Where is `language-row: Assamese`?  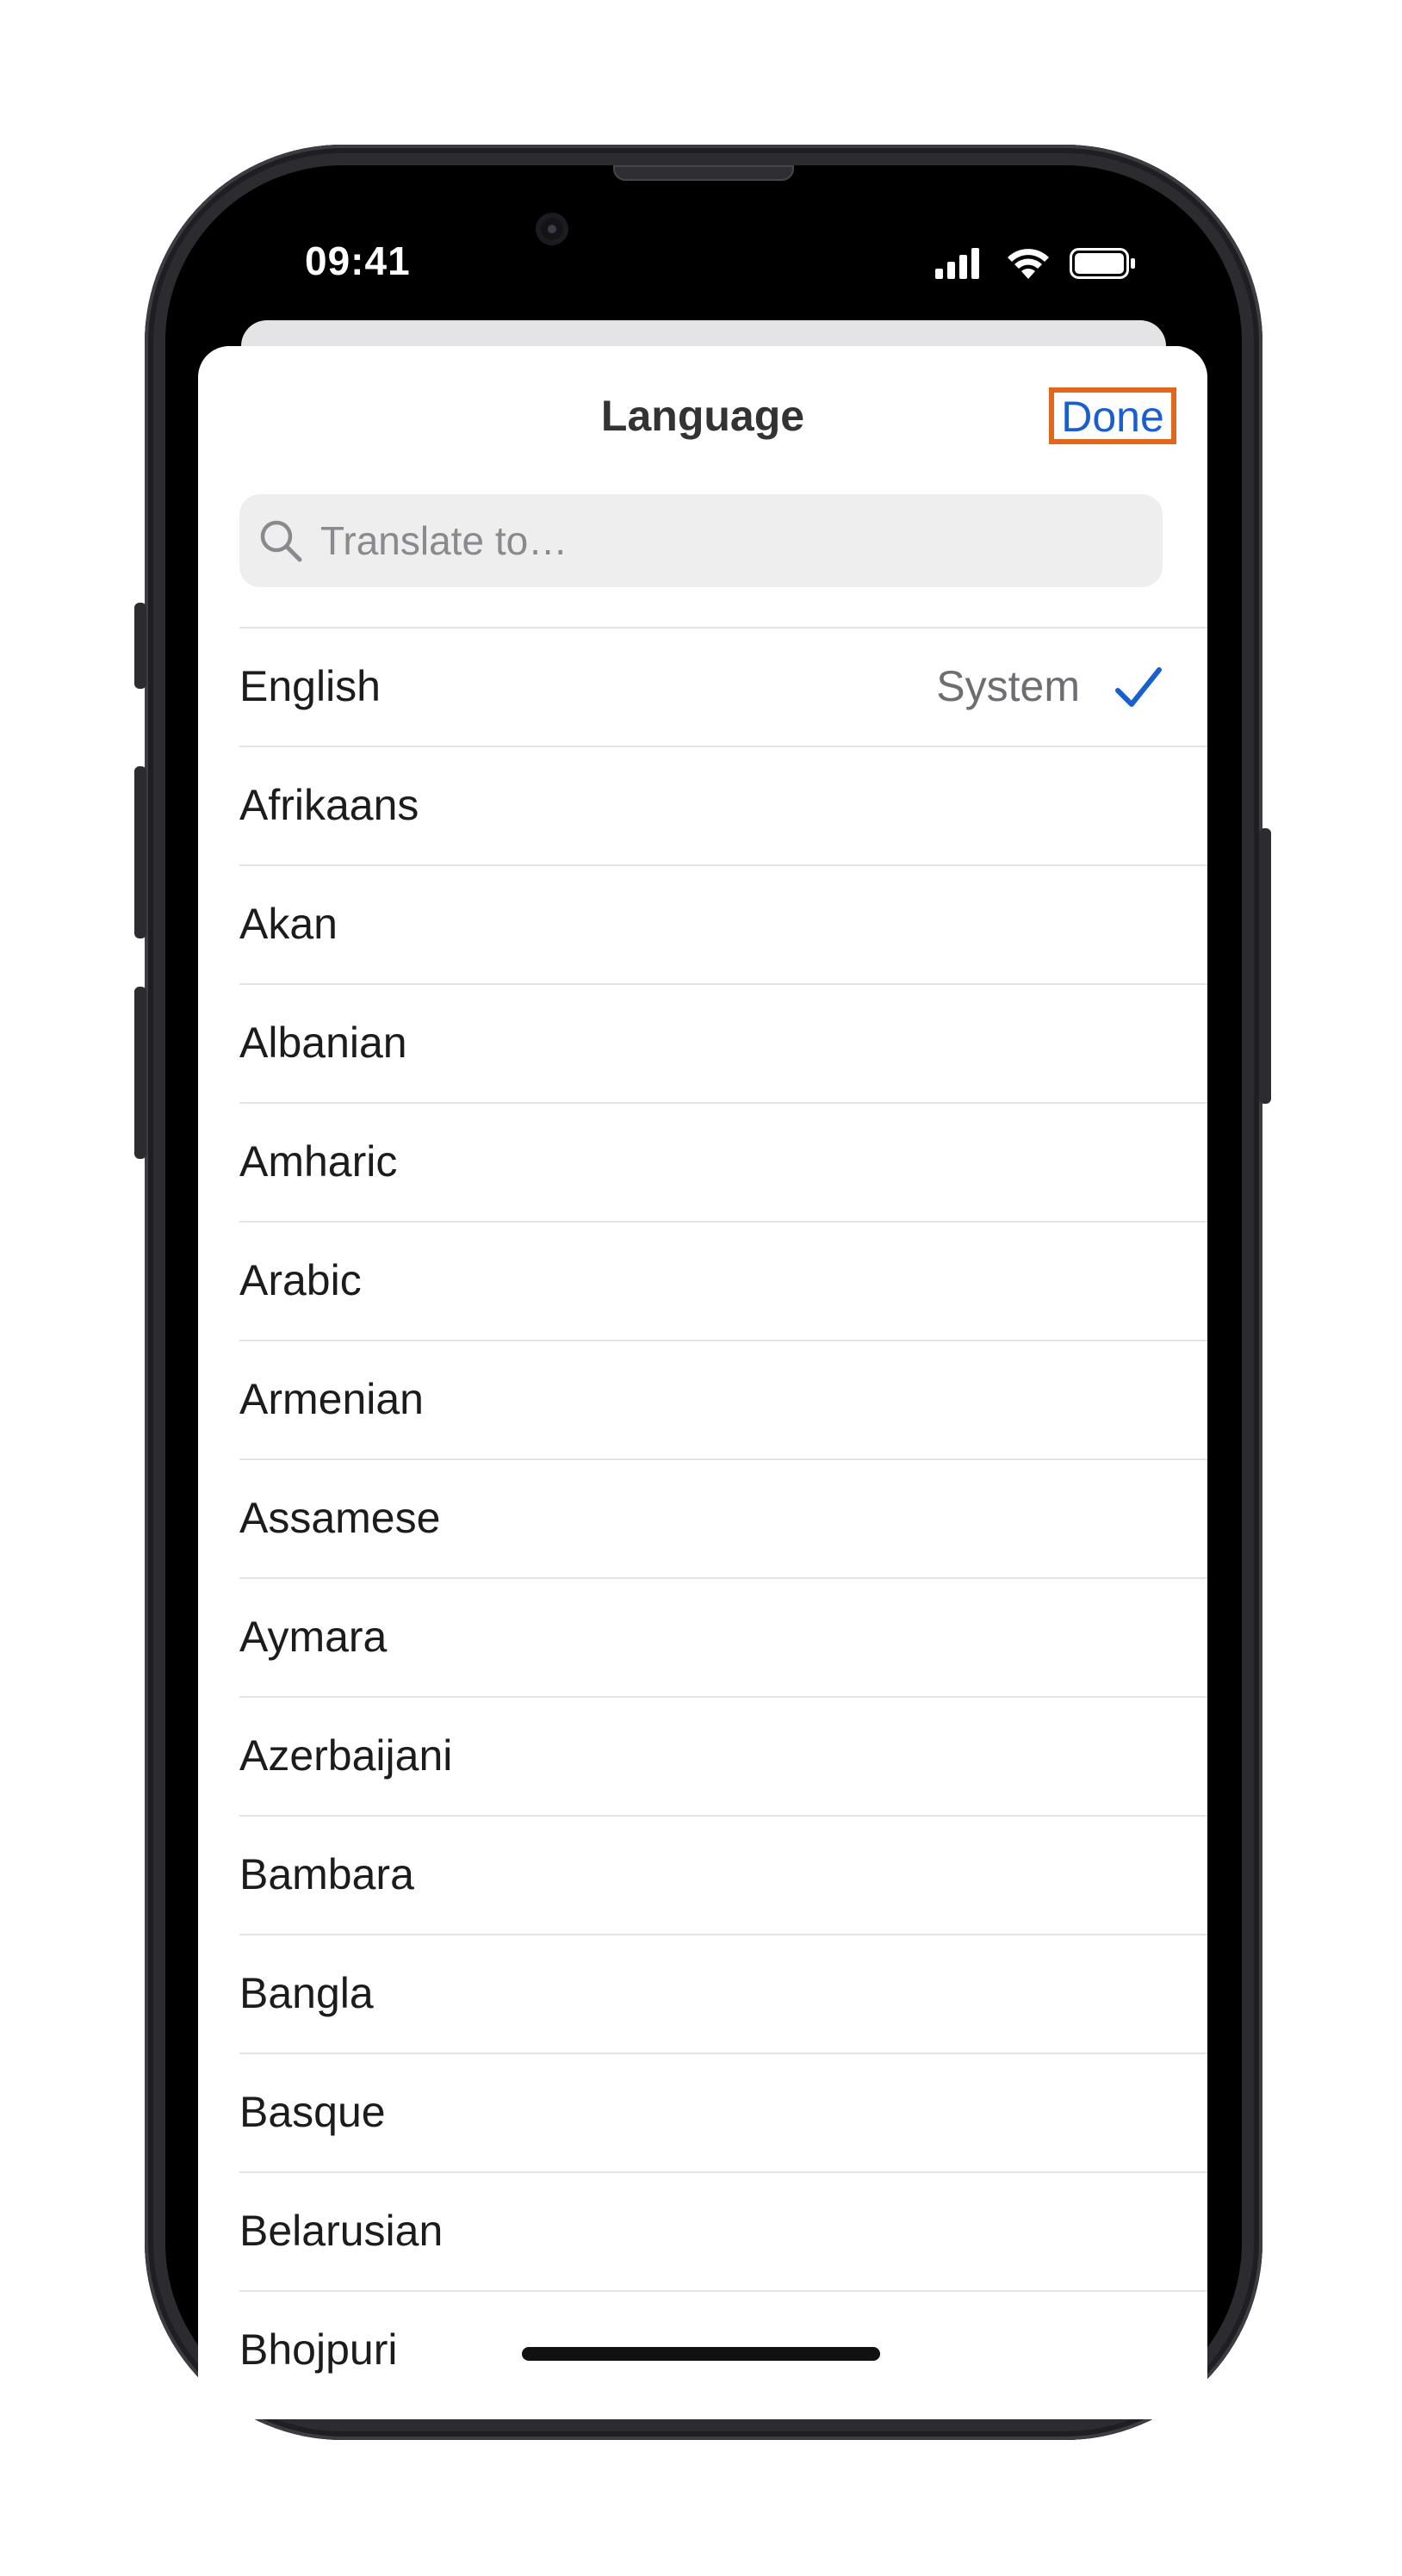 language-row: Assamese is located at coordinates (723, 1517).